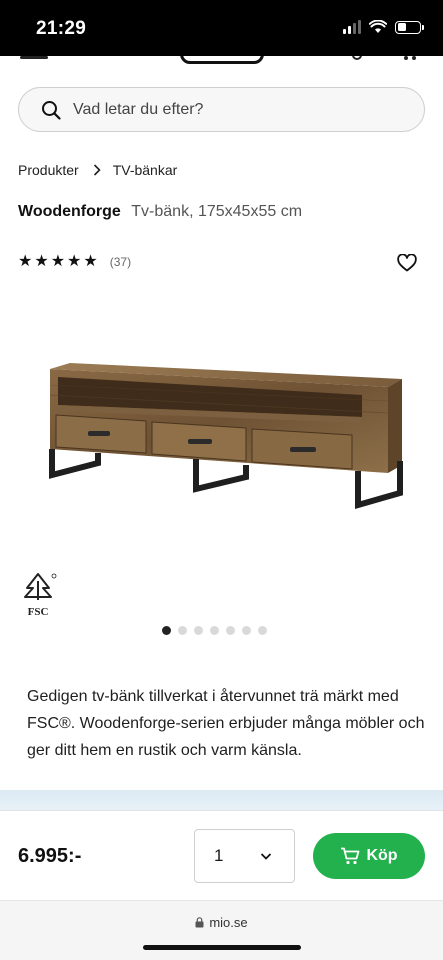 This screenshot has width=443, height=960. I want to click on status-bar: 21:29, so click(221, 28).